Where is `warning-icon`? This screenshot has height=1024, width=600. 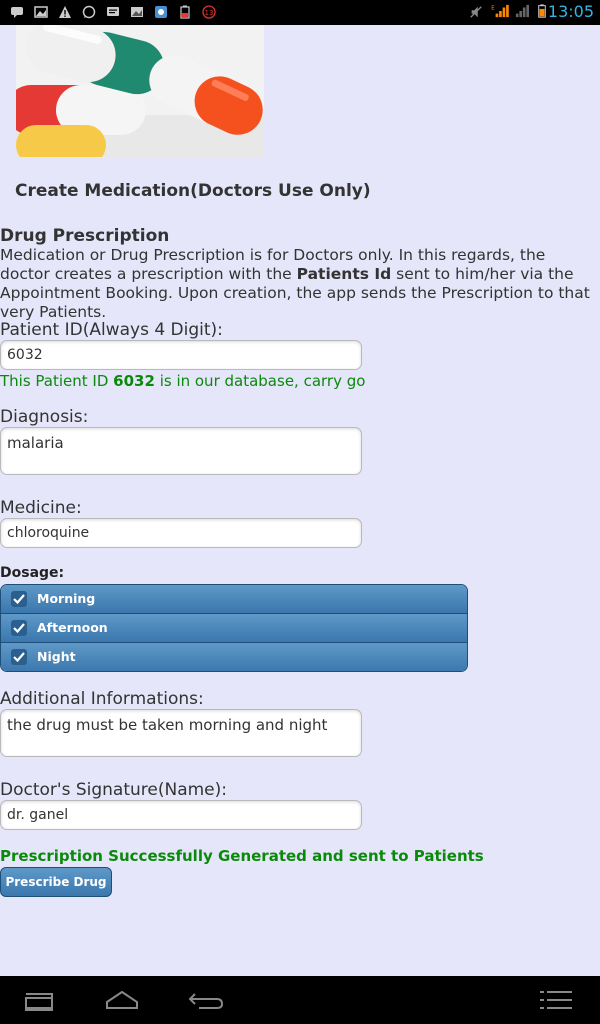
warning-icon is located at coordinates (65, 12).